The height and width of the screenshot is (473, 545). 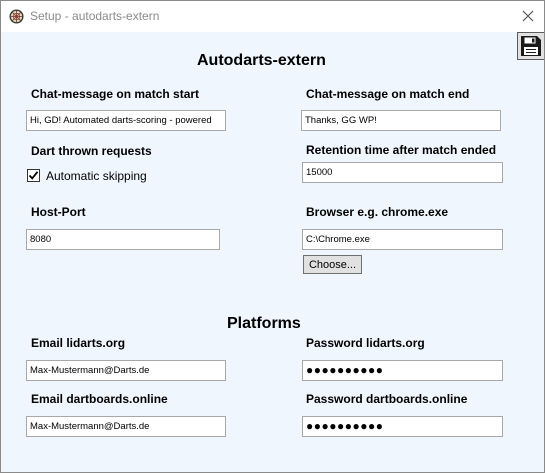 I want to click on email-lidarts-label: Email lidarts.org, so click(x=78, y=343).